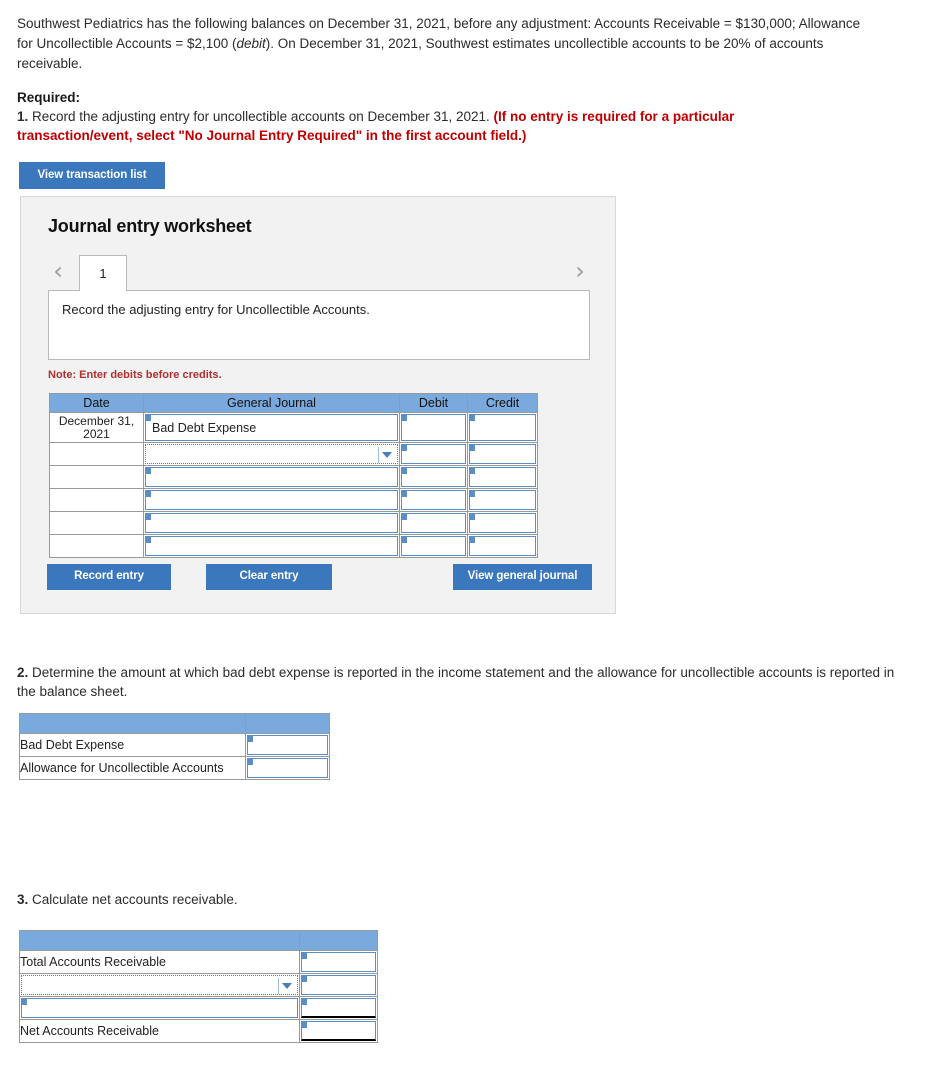 This screenshot has height=1071, width=943. I want to click on worksheet-tabstrip: ‹ 1 ›, so click(319, 273).